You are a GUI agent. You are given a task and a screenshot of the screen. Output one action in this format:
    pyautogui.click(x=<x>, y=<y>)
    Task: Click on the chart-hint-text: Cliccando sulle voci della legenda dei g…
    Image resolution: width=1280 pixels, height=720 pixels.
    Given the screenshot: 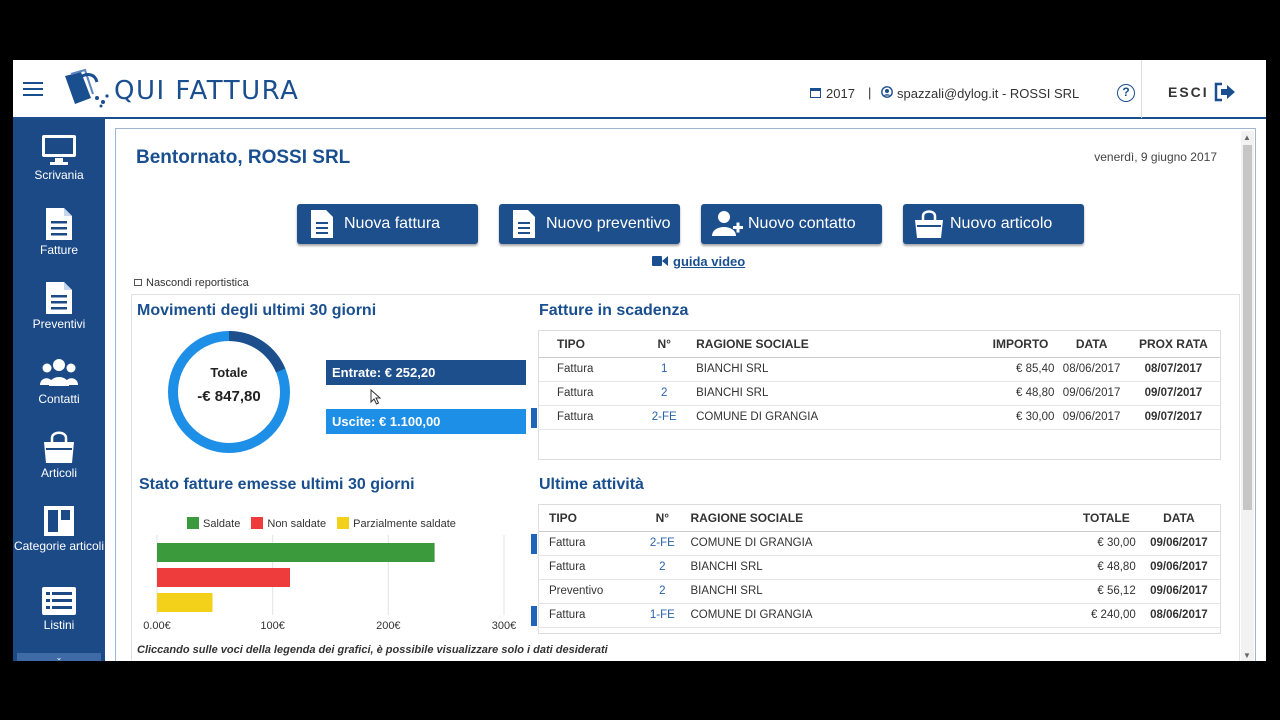 What is the action you would take?
    pyautogui.click(x=372, y=650)
    